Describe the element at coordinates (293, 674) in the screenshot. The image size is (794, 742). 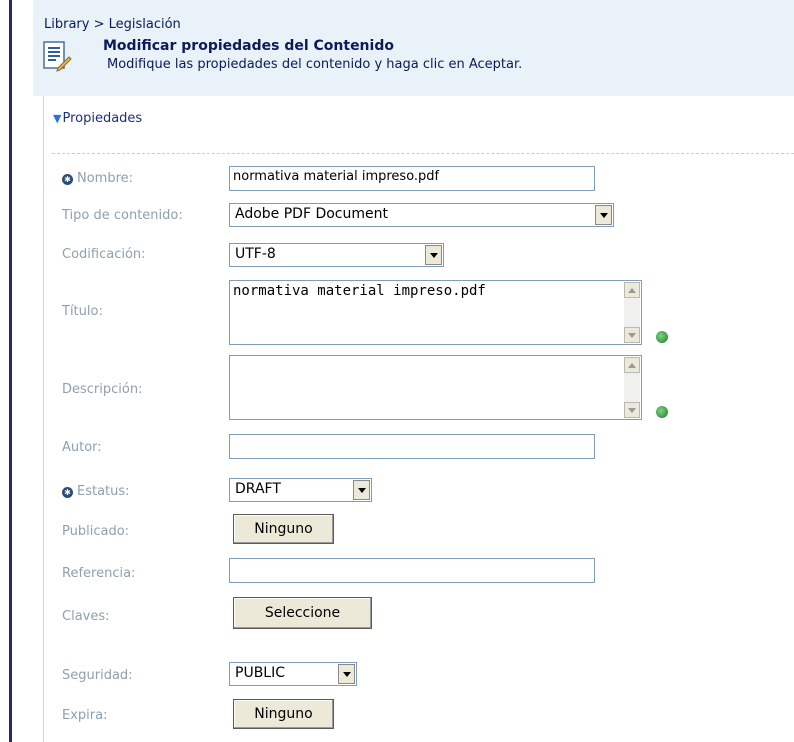
I see `seguridad-select: PUBLIC` at that location.